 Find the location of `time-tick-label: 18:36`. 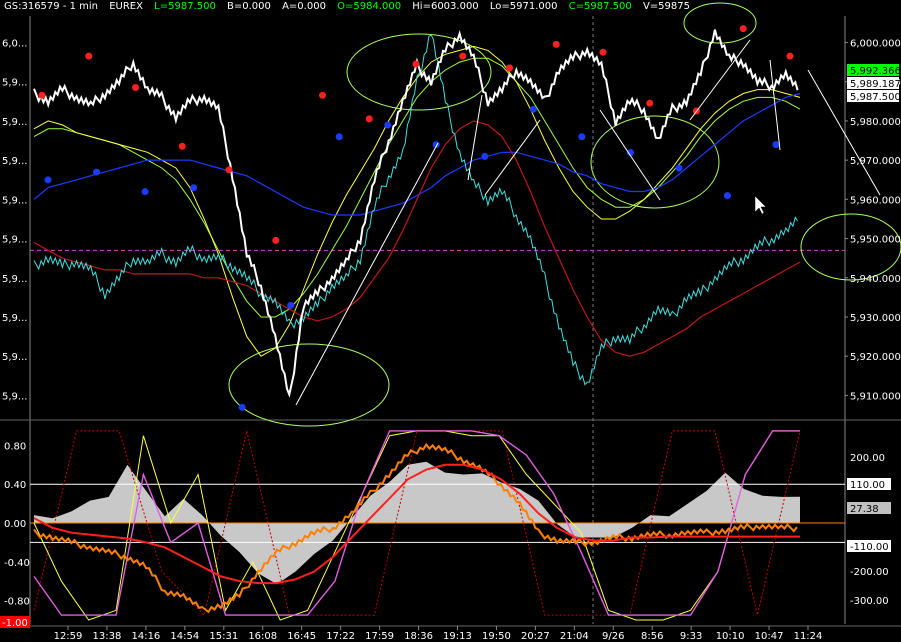

time-tick-label: 18:36 is located at coordinates (418, 636).